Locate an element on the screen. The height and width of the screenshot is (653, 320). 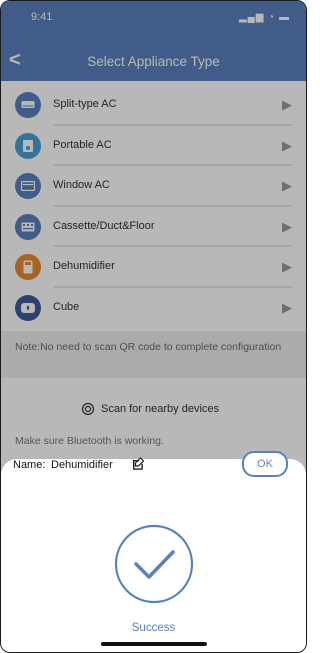
name-label: Name: is located at coordinates (29, 465).